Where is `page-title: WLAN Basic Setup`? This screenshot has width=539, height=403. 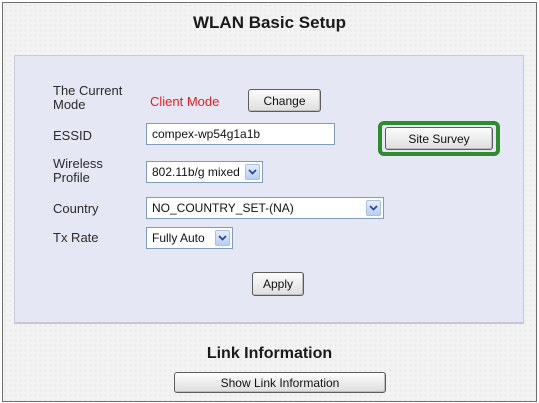
page-title: WLAN Basic Setup is located at coordinates (269, 22).